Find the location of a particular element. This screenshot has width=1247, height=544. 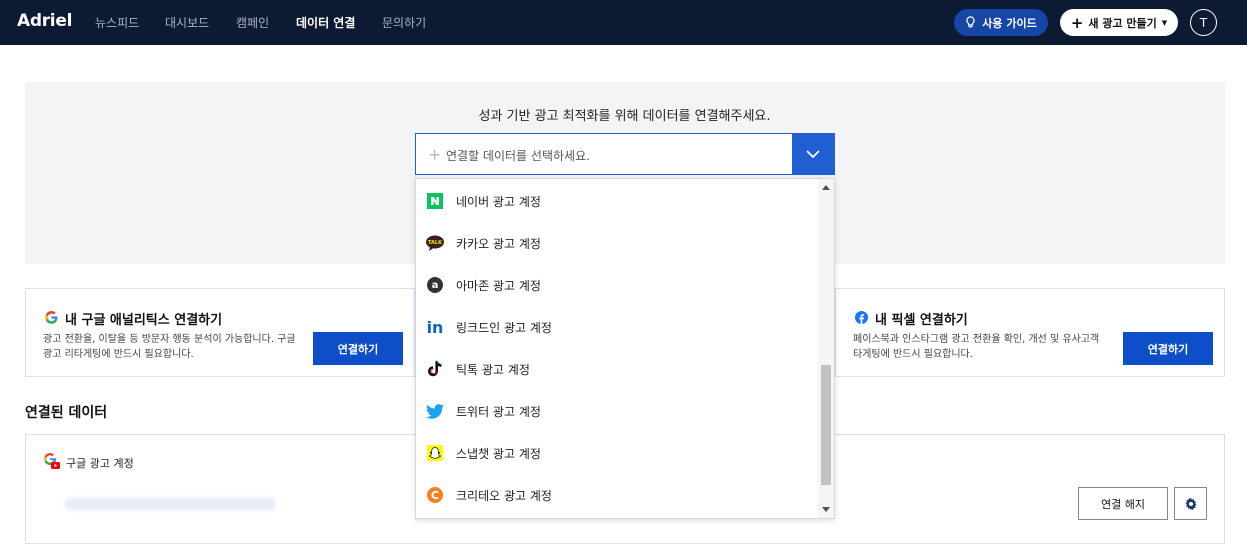

dropdown-item-snapchat: 스냅챗 광고 계정 is located at coordinates (617, 453).